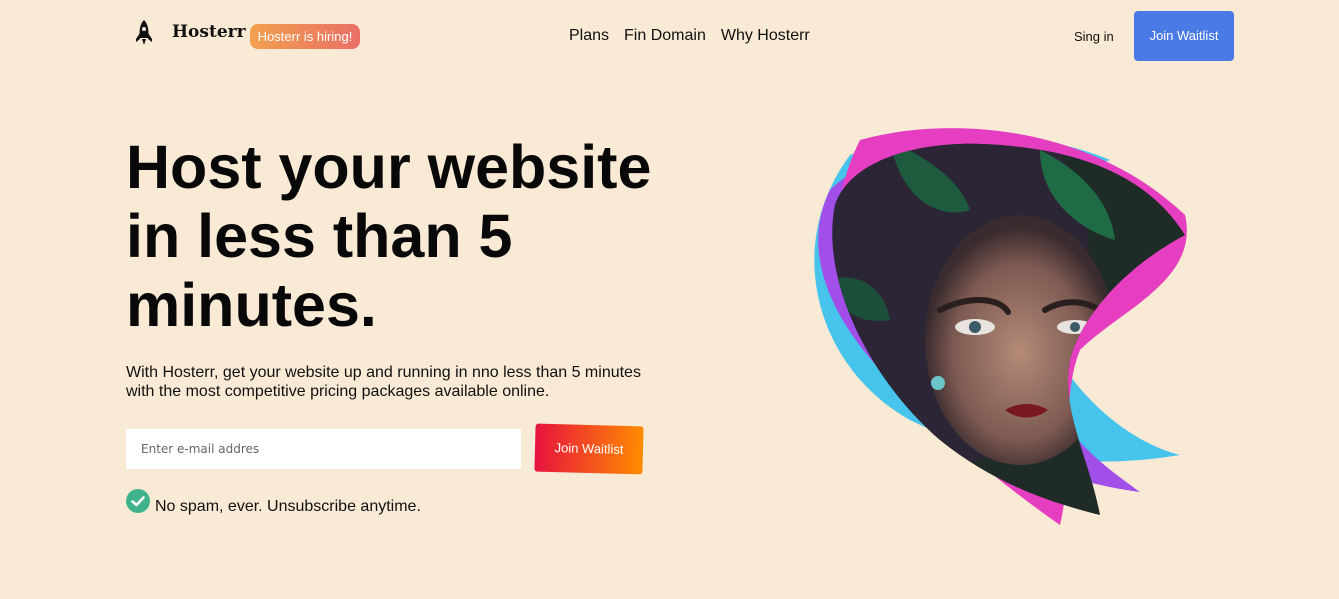 The width and height of the screenshot is (1339, 599). Describe the element at coordinates (665, 36) in the screenshot. I see `nav-item-fin-domain: Fin Domain` at that location.